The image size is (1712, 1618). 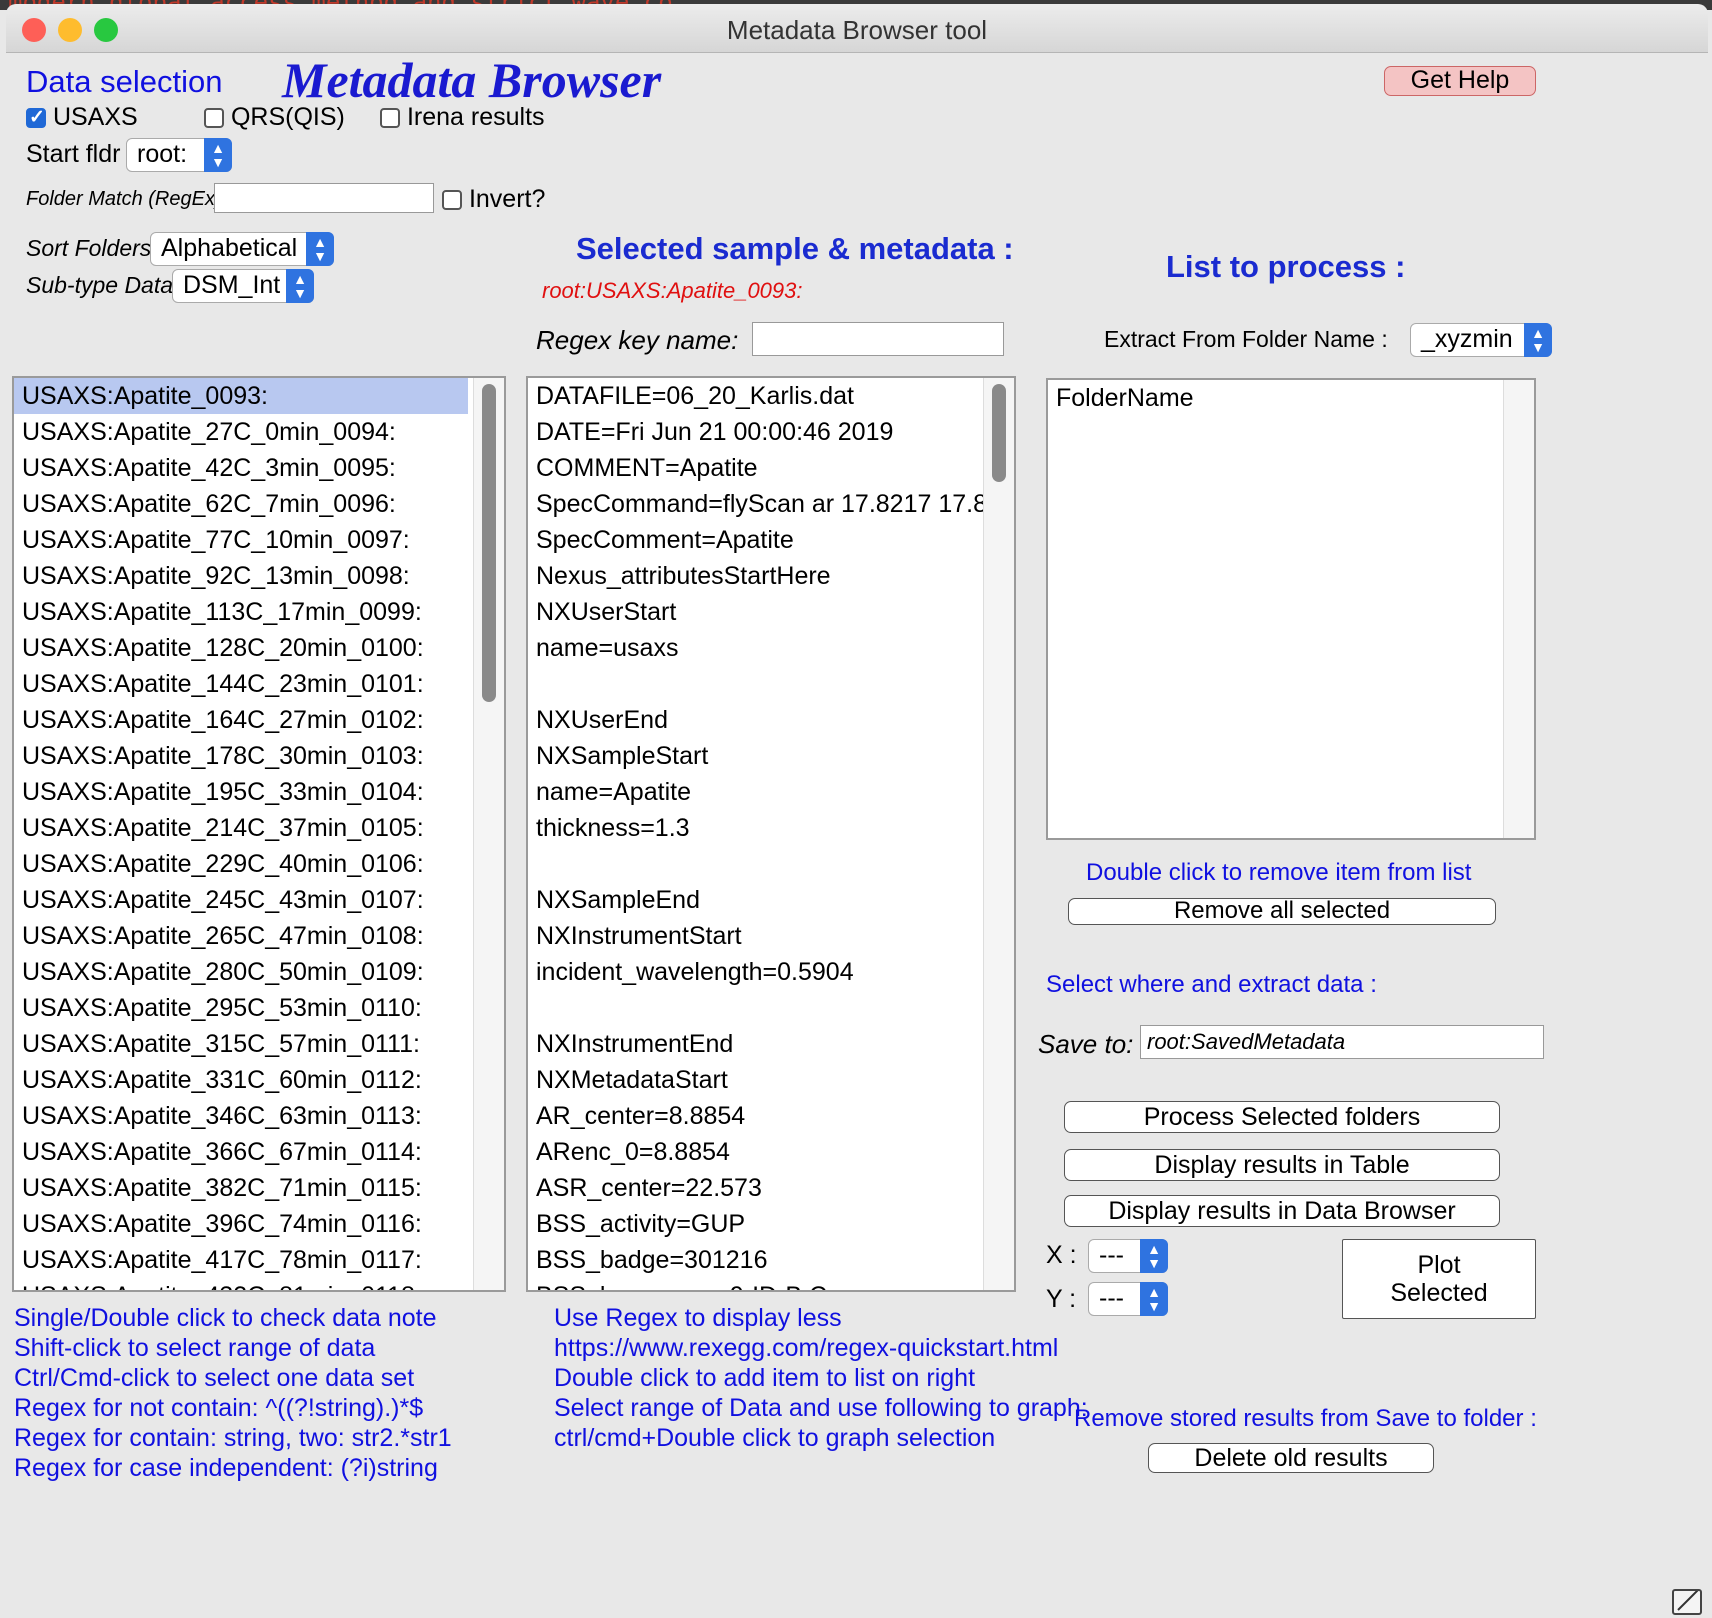 I want to click on delete-old-results-label: Delete old results, so click(x=1291, y=1458).